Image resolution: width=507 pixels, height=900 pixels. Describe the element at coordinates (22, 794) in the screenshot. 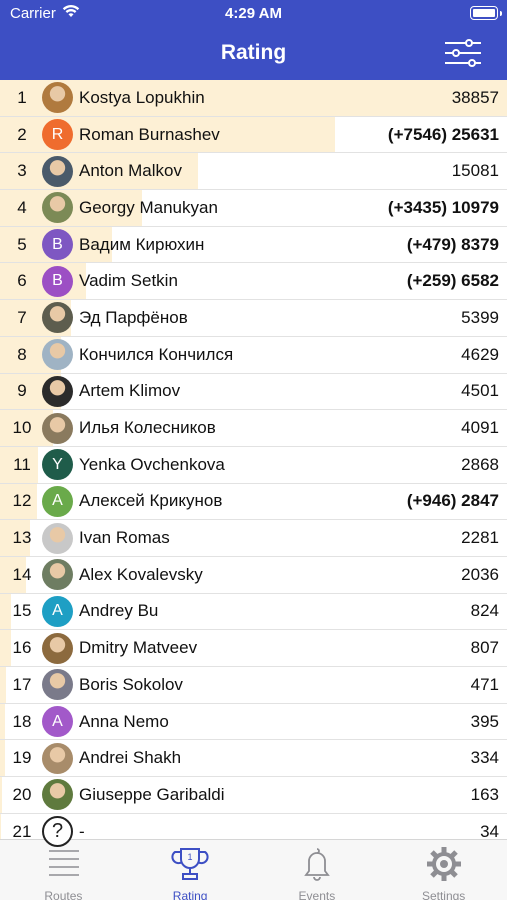

I see `rank-number: 20` at that location.